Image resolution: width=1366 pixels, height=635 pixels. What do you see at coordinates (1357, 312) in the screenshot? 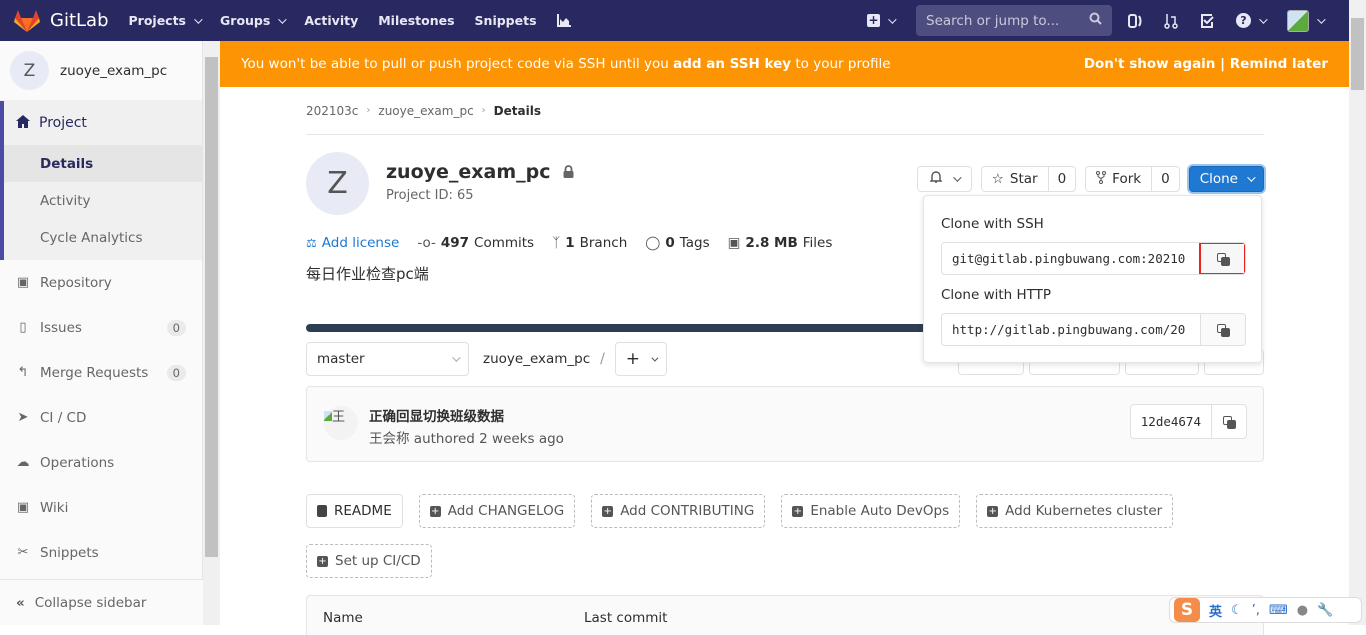
I see `page-scrollbar` at bounding box center [1357, 312].